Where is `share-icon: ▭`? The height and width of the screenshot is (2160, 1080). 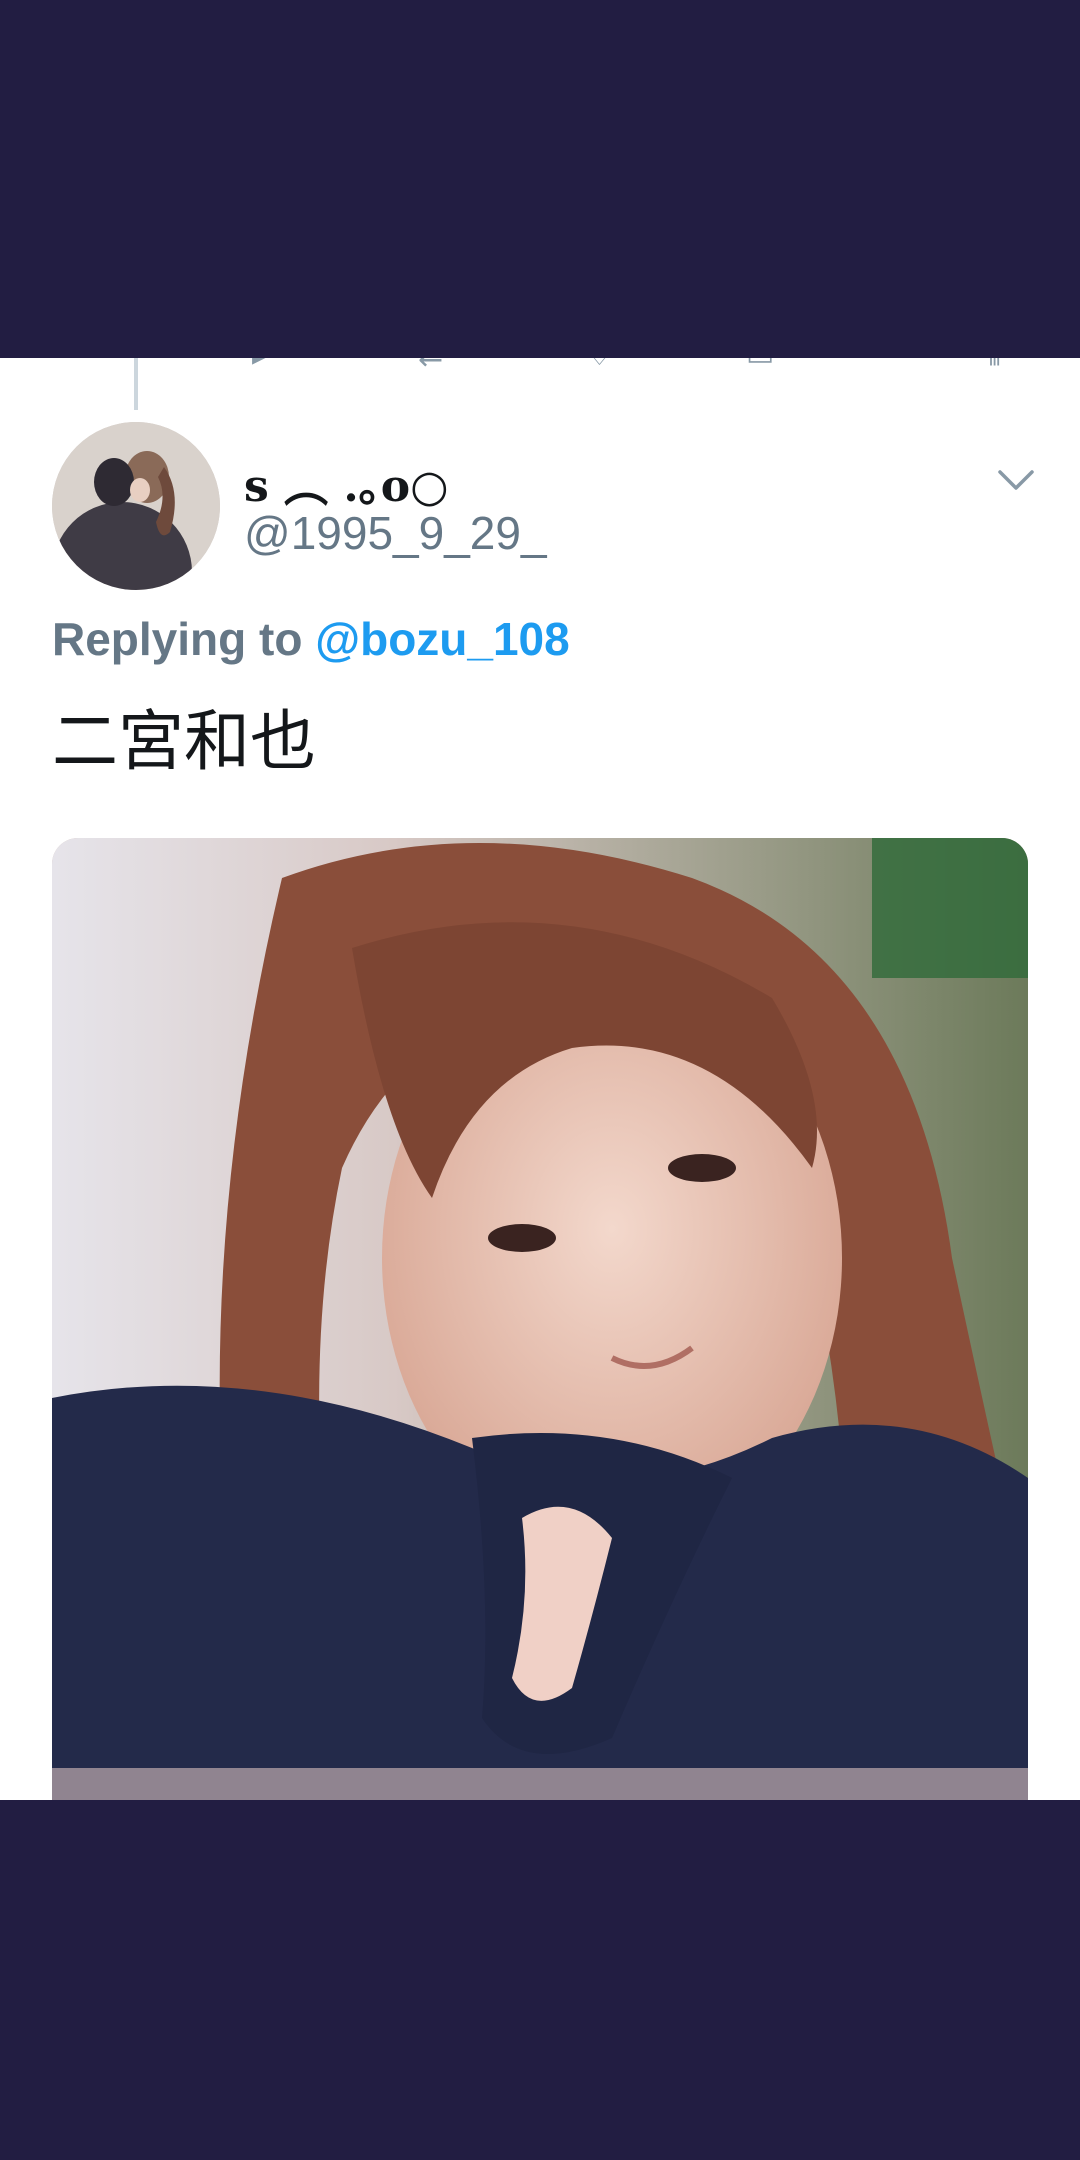 share-icon: ▭ is located at coordinates (760, 363).